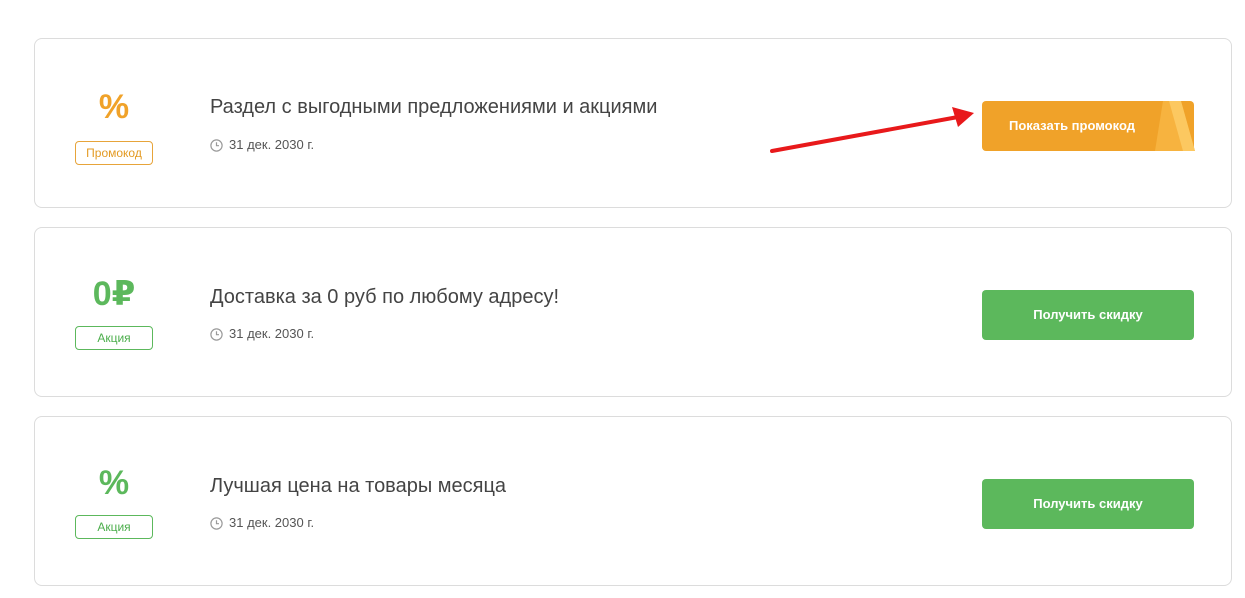 The image size is (1245, 598). I want to click on offer-badge: % Промокод, so click(114, 123).